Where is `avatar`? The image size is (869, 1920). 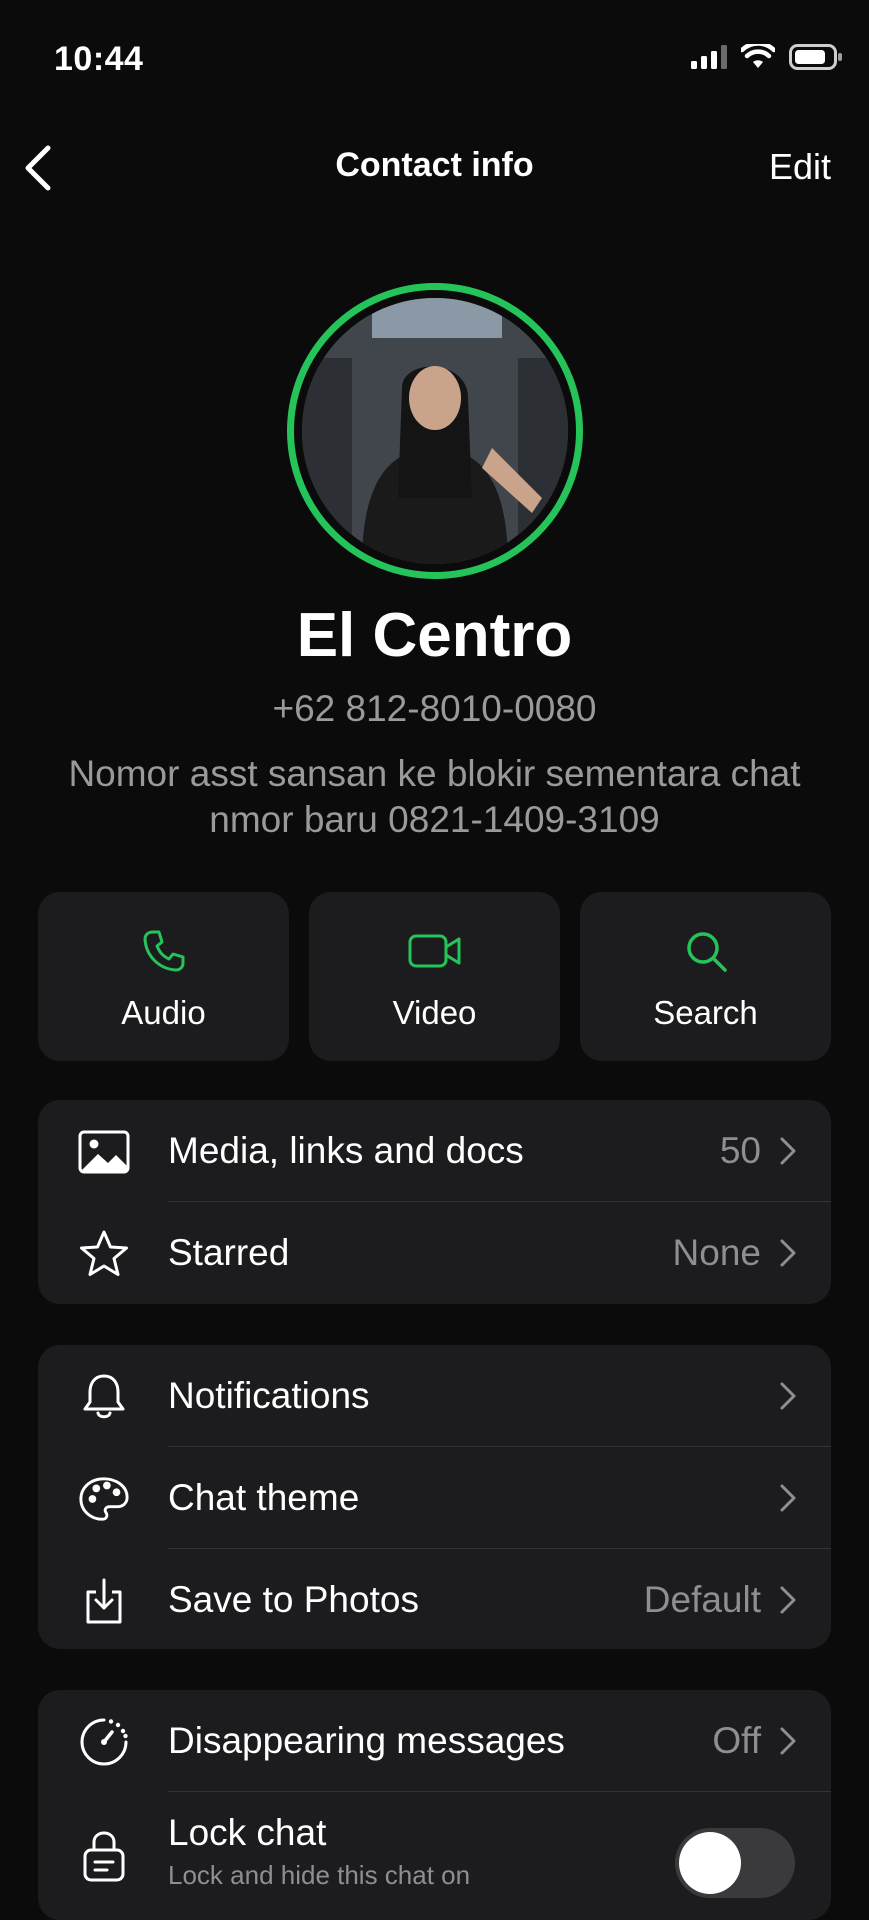 avatar is located at coordinates (435, 431).